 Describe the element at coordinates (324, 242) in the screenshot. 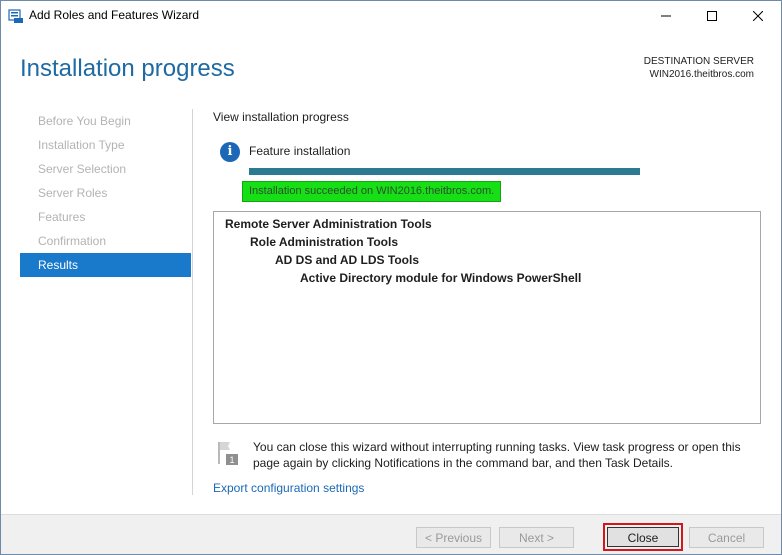

I see `tree-item: Role Administration Tools` at that location.